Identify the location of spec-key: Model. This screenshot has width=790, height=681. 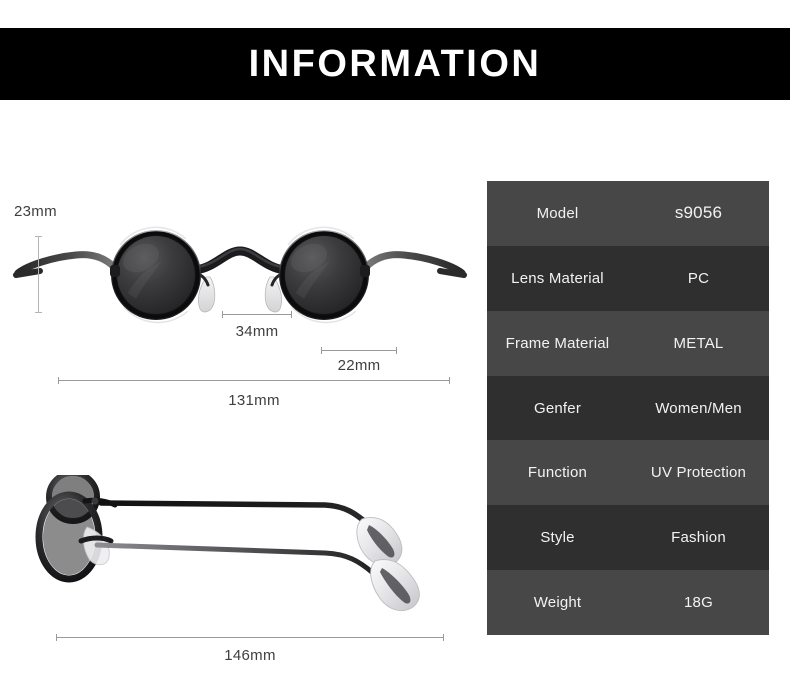
(557, 213).